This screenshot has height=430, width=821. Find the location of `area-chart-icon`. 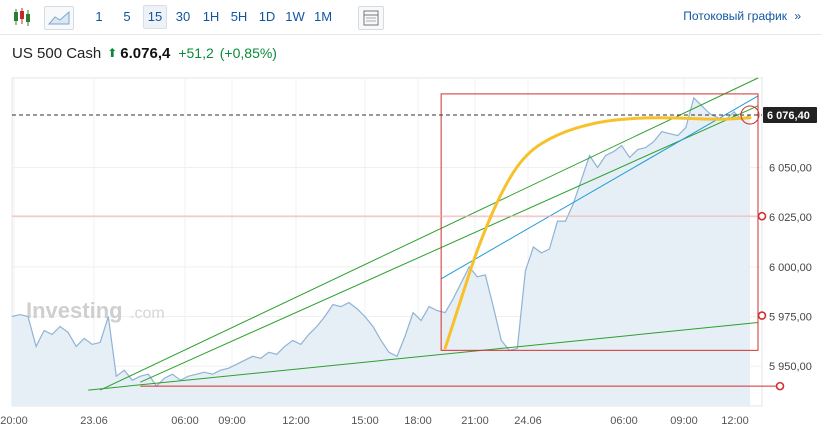

area-chart-icon is located at coordinates (59, 18).